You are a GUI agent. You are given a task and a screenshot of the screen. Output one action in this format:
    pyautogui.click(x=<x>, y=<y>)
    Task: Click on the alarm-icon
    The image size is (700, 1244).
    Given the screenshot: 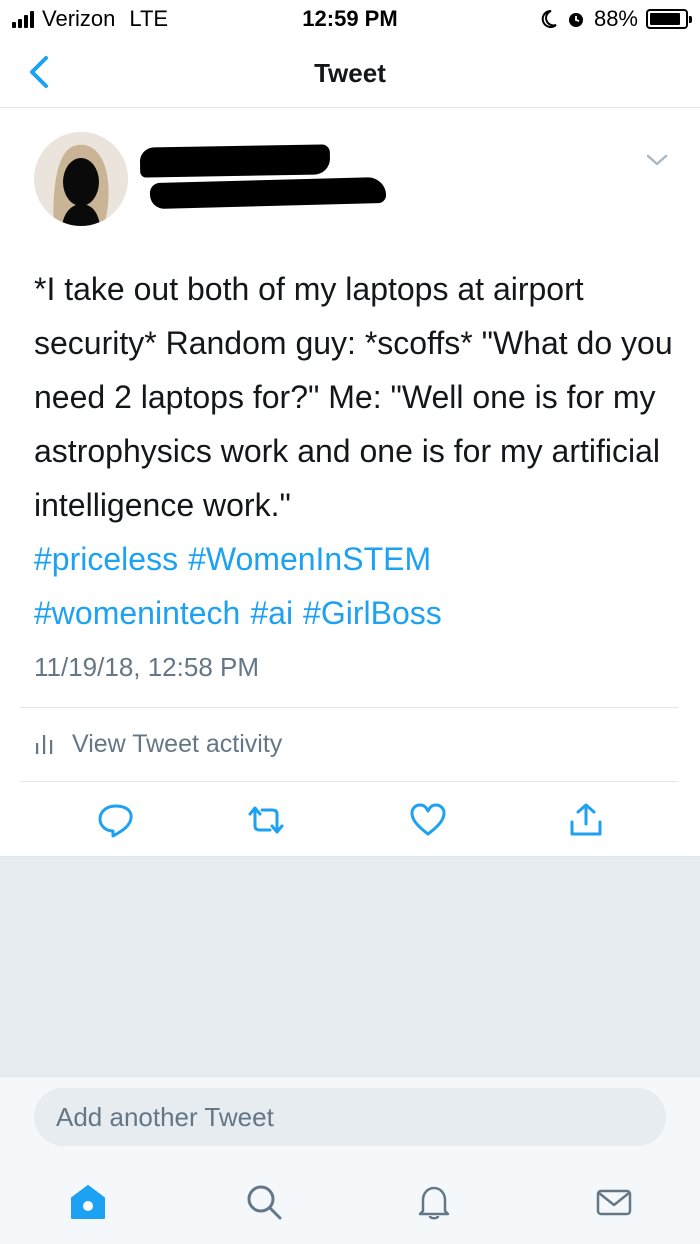 What is the action you would take?
    pyautogui.click(x=575, y=20)
    